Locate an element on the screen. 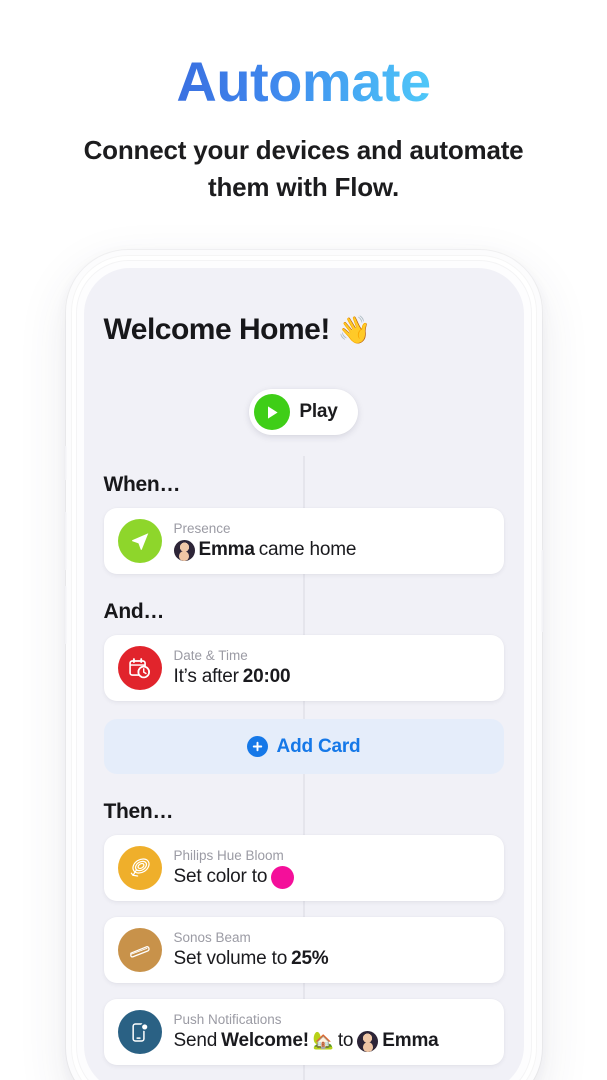 This screenshot has width=607, height=1080. card-title-bold: Welcome! is located at coordinates (265, 1040).